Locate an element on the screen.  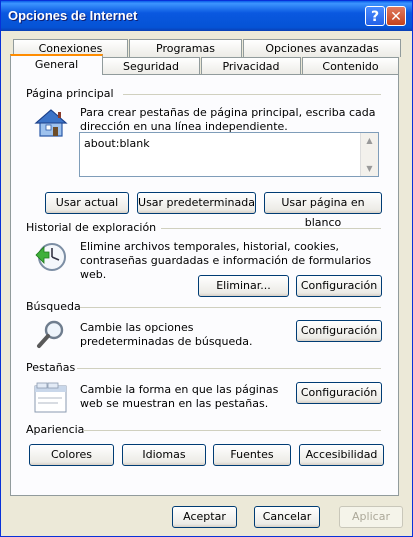
section-search-title: Búsqueda is located at coordinates (53, 306).